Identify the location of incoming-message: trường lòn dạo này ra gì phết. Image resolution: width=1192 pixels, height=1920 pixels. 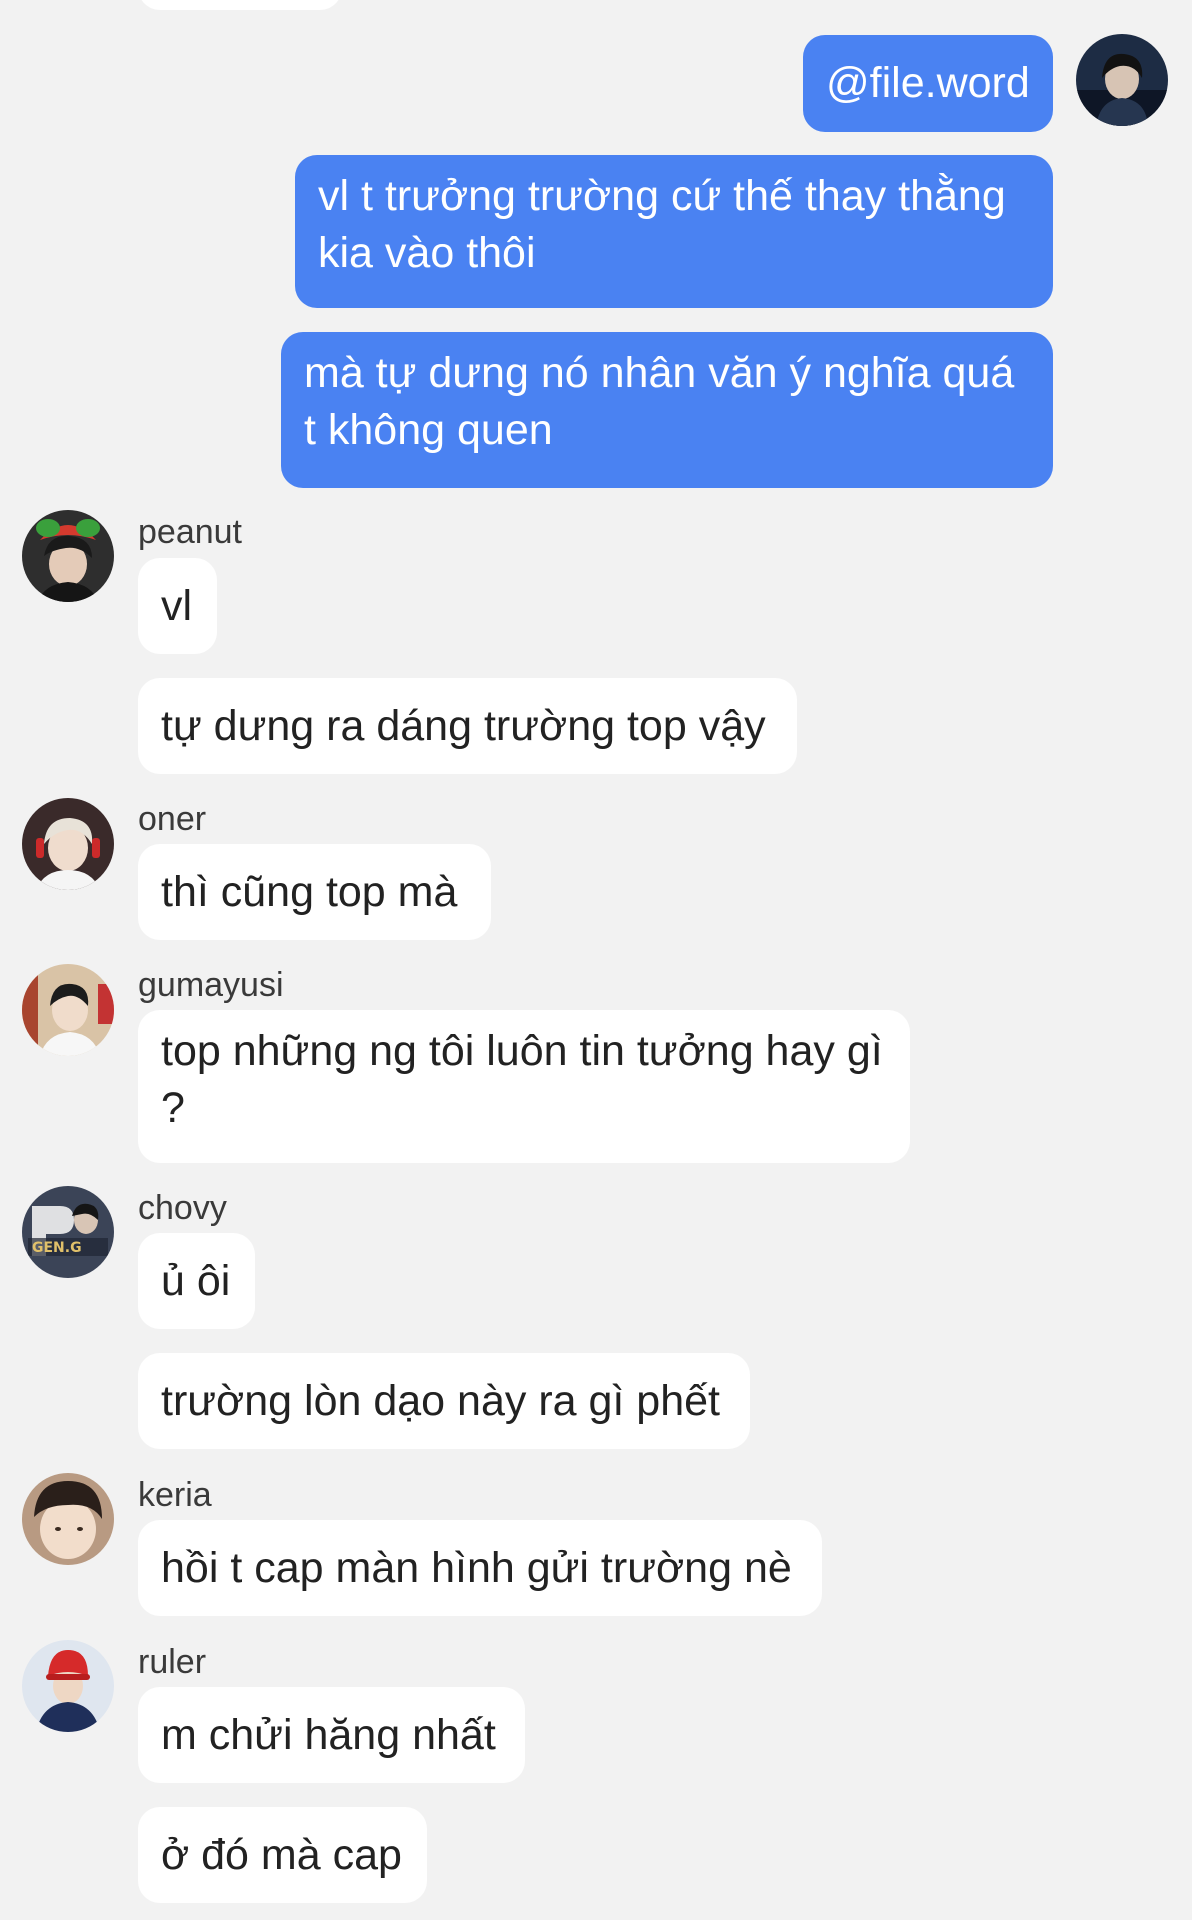
(444, 1401).